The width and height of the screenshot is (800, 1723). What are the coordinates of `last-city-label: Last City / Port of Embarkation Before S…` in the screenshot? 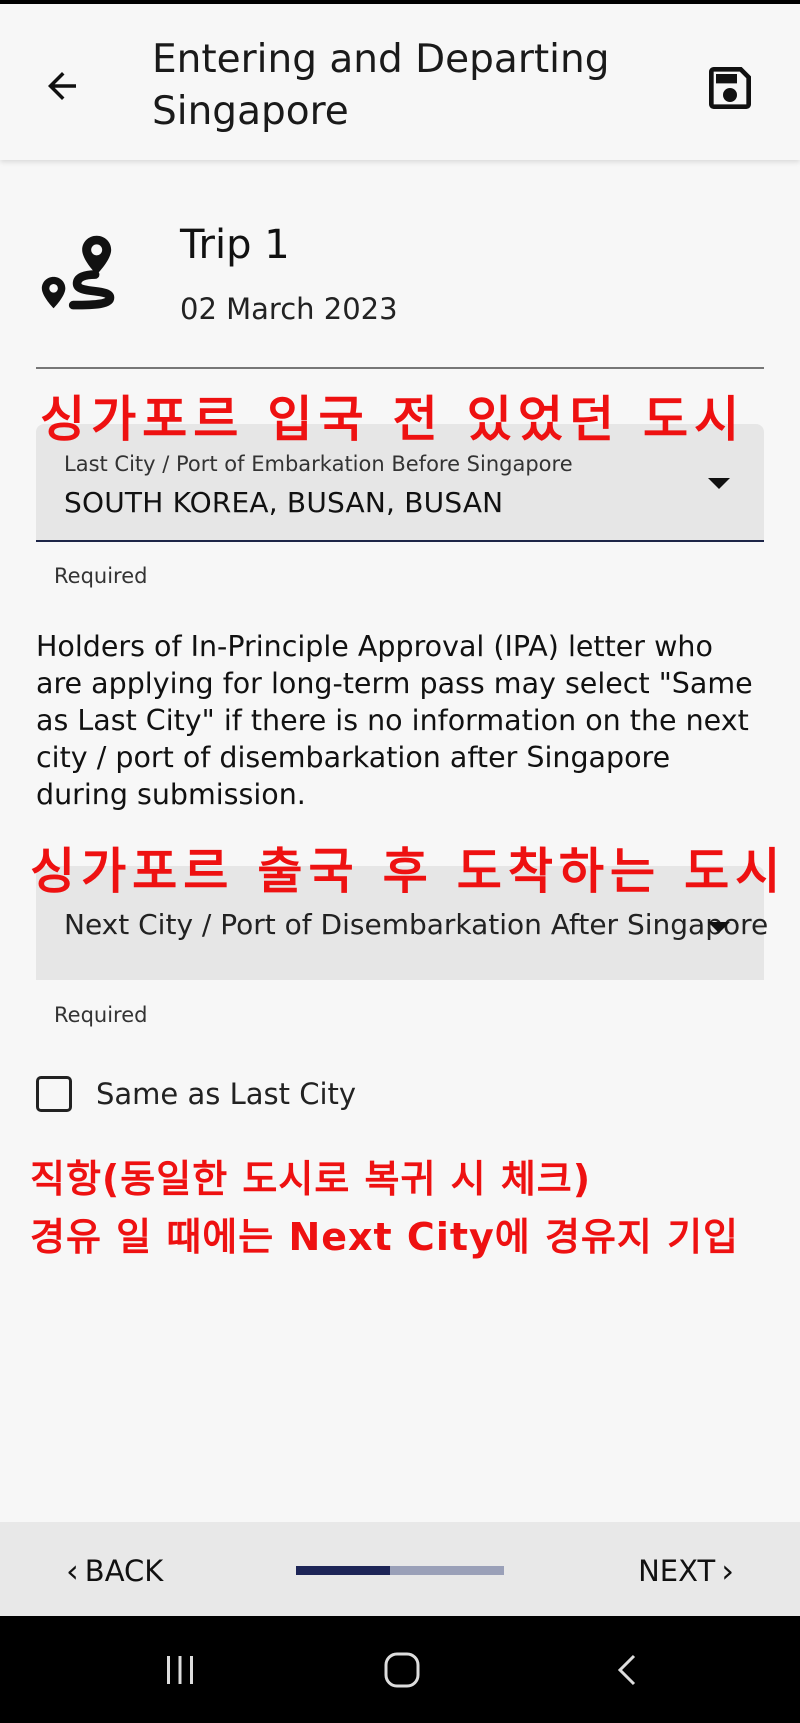 It's located at (318, 464).